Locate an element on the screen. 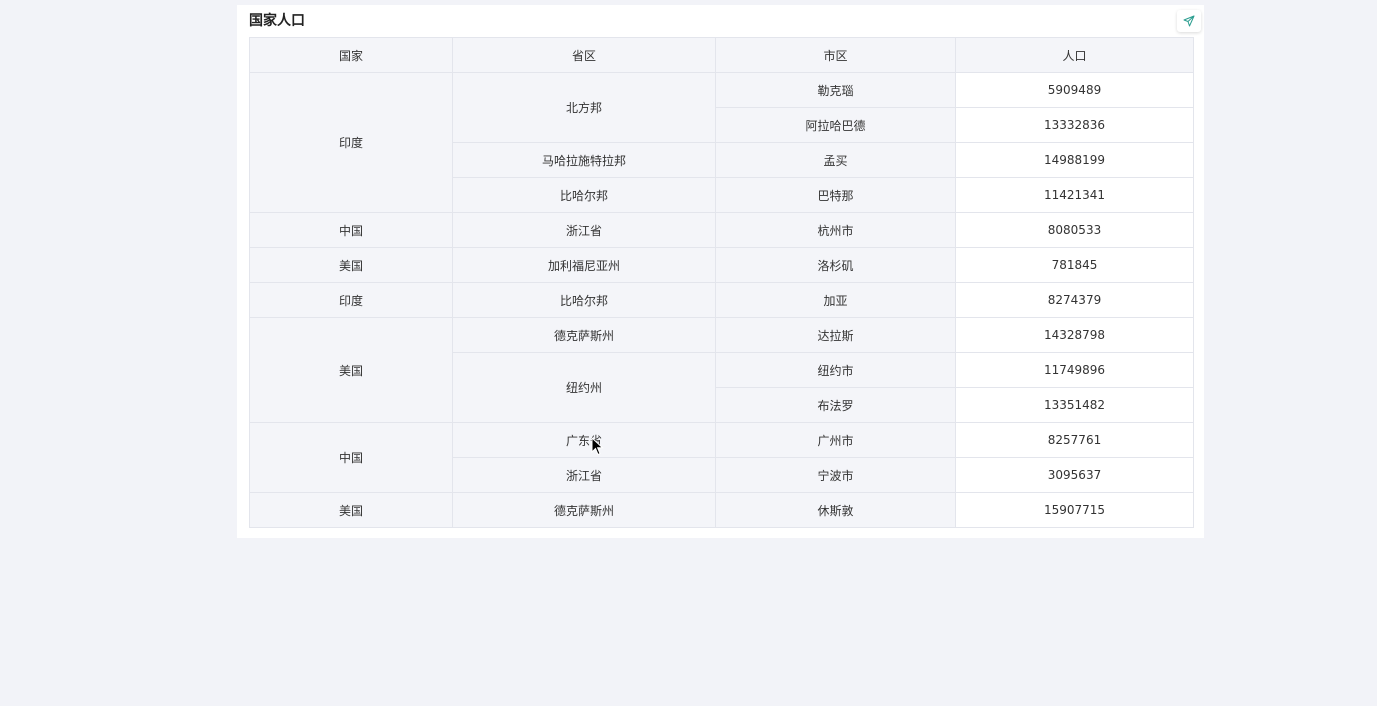  table-row: 美国 德克萨斯州 休斯敦 15907715 is located at coordinates (721, 510).